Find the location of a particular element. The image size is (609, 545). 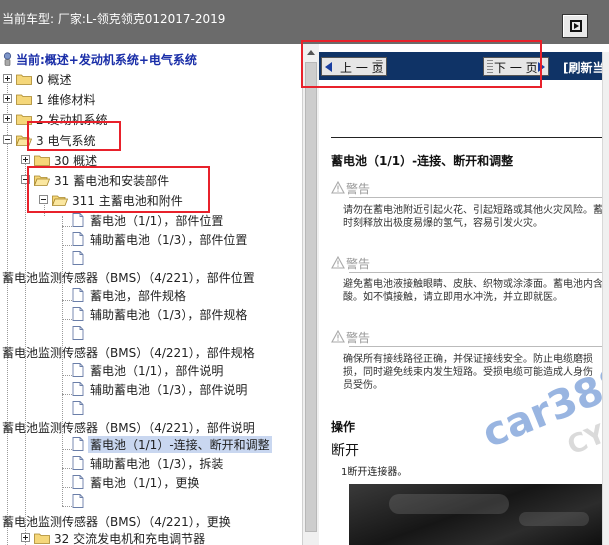

document-scrollbar is located at coordinates (605, 298).